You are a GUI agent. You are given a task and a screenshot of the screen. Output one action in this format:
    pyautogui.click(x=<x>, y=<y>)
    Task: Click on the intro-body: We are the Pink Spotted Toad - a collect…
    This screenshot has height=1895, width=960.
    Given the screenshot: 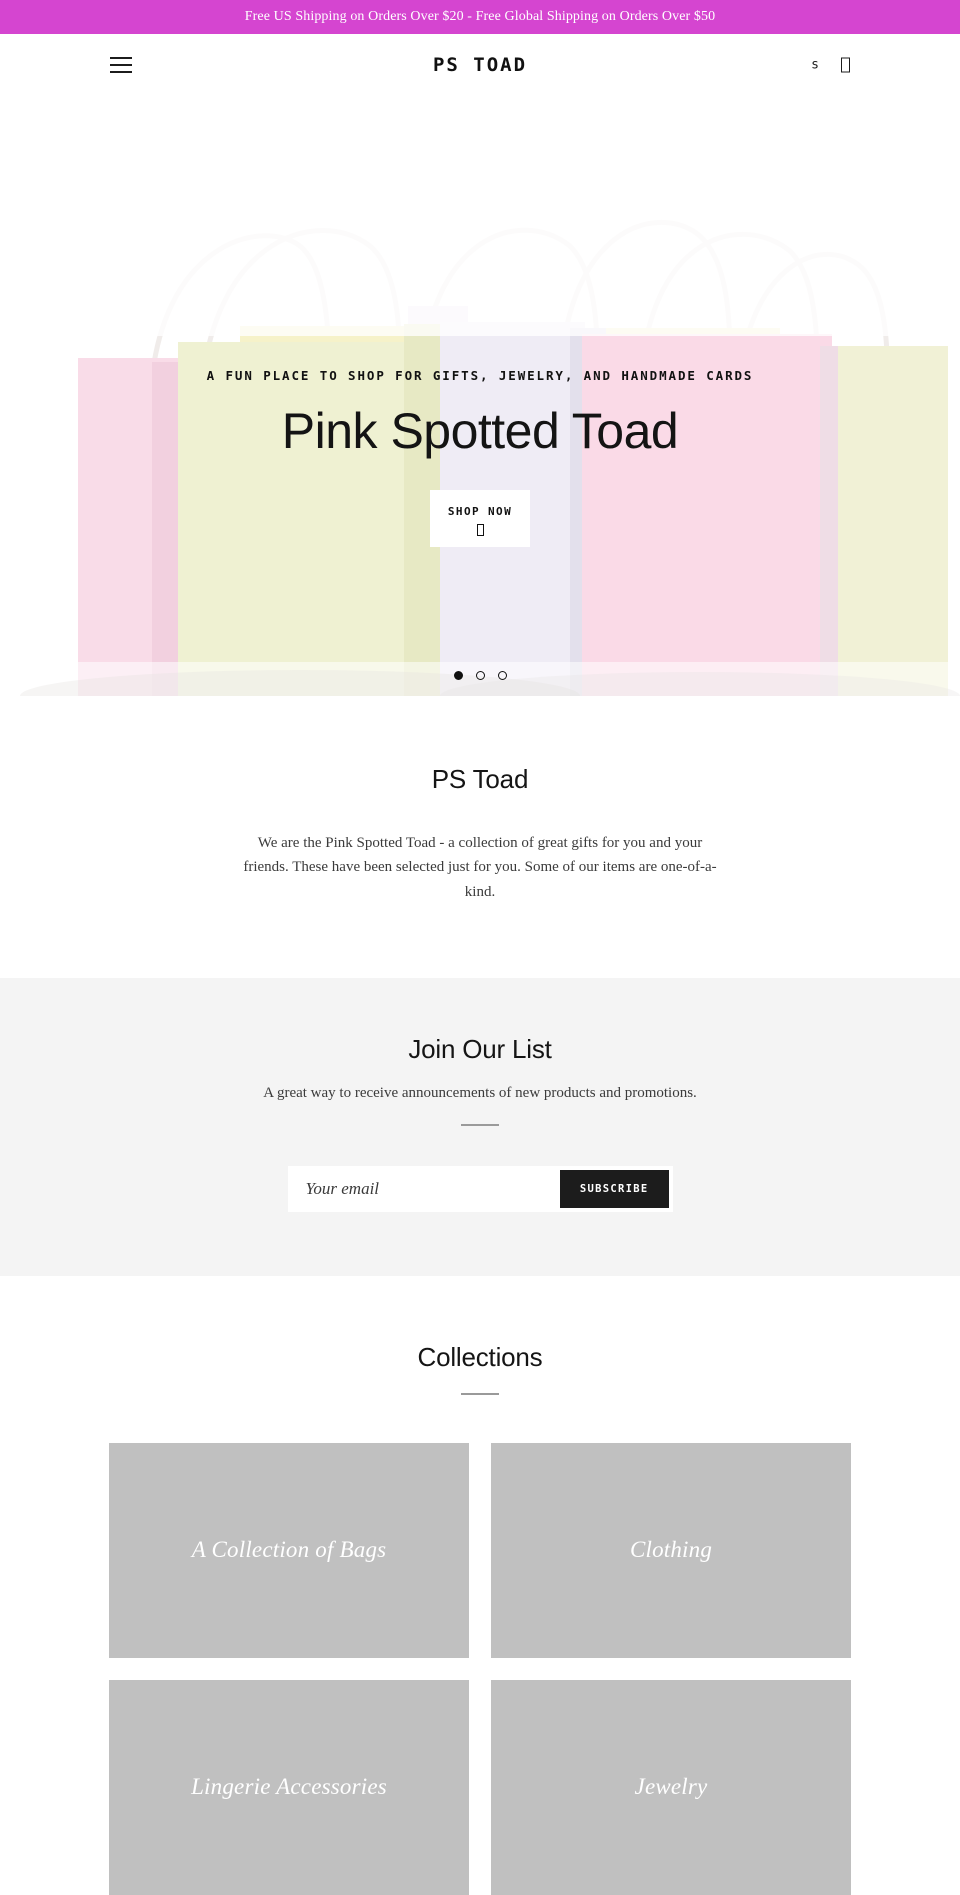 What is the action you would take?
    pyautogui.click(x=480, y=867)
    